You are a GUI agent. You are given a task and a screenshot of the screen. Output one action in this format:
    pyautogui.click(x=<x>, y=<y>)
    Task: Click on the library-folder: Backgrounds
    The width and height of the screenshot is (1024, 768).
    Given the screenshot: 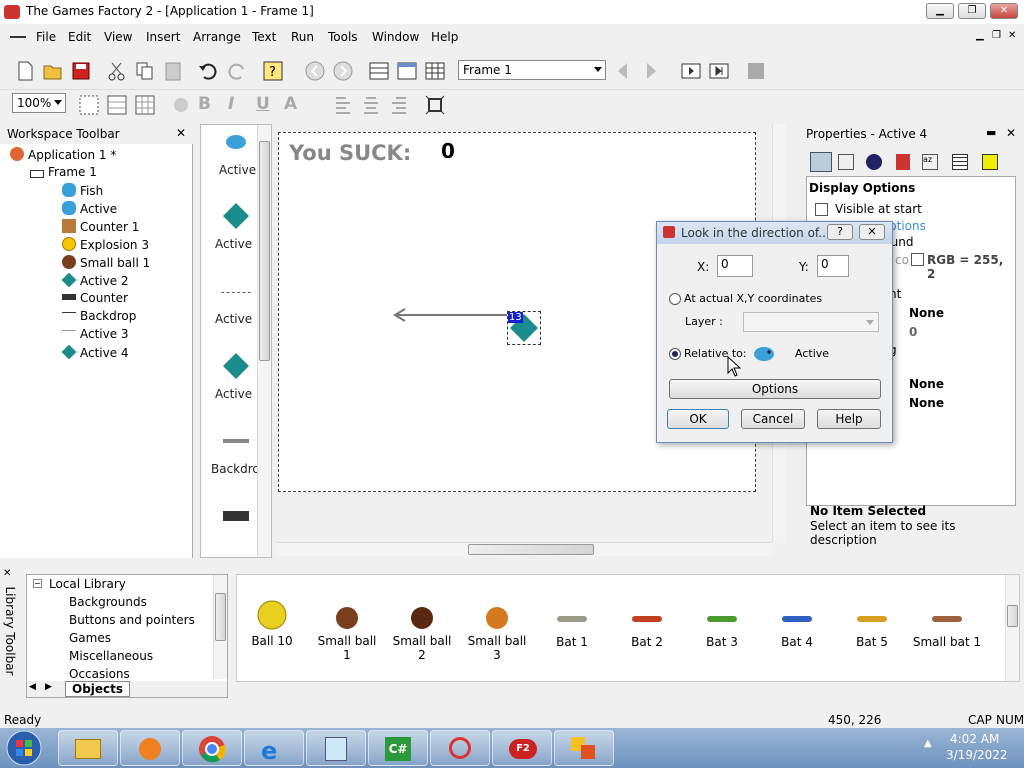 What is the action you would take?
    pyautogui.click(x=108, y=602)
    